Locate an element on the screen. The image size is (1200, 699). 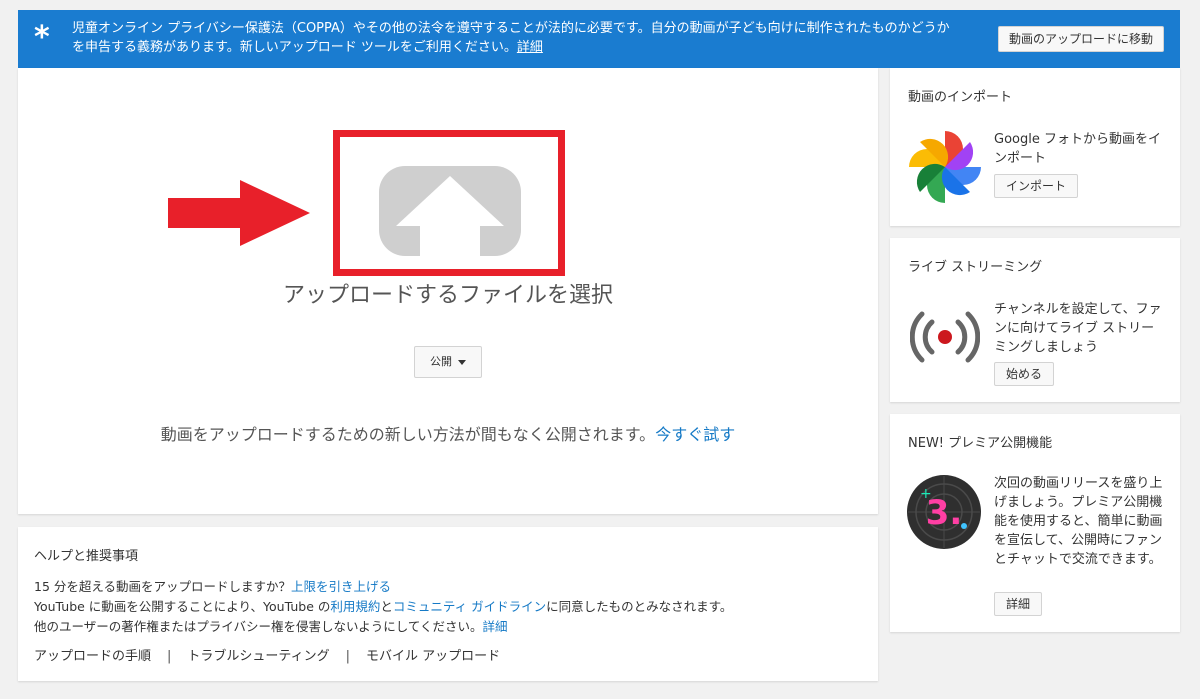
import-card: 動画のインポート Google フォトから動画をインポート インポート is located at coordinates (1035, 147).